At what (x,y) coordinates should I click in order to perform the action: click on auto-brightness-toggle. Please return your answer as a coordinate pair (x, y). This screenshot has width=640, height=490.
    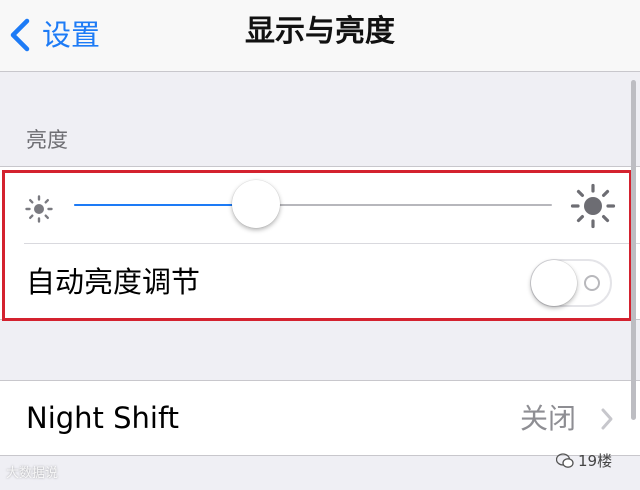
    Looking at the image, I should click on (571, 283).